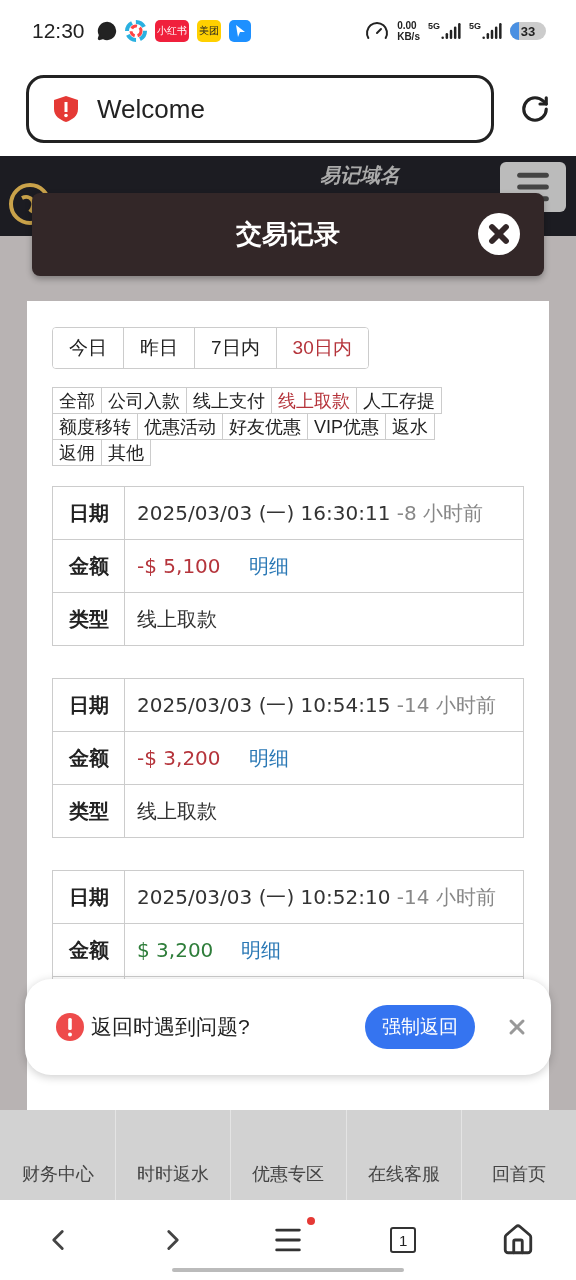  What do you see at coordinates (58, 1155) in the screenshot?
I see `nav-item: 财务中心` at bounding box center [58, 1155].